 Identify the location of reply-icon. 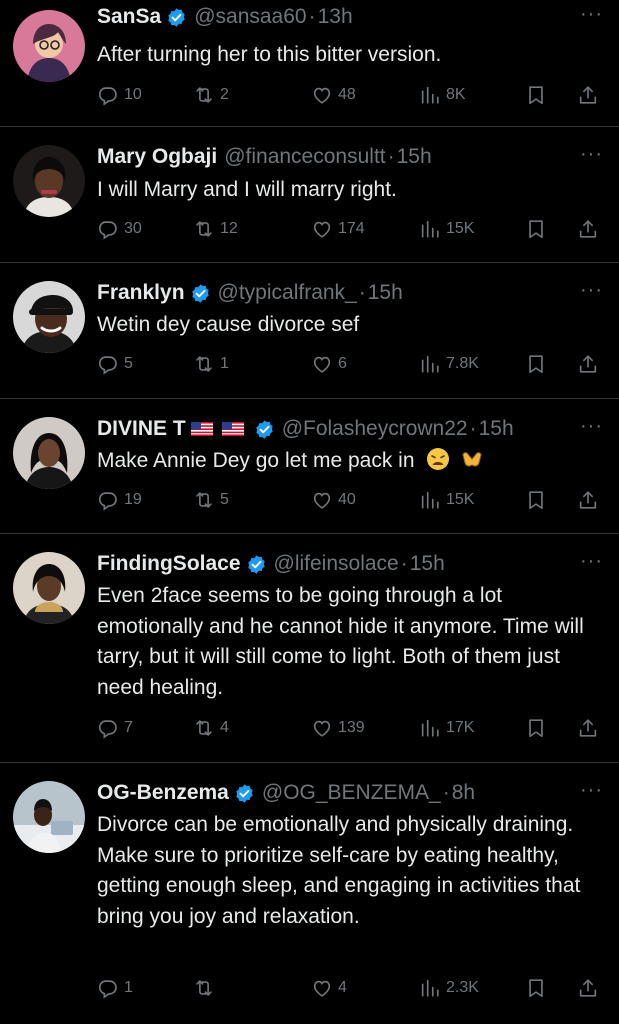
(108, 364).